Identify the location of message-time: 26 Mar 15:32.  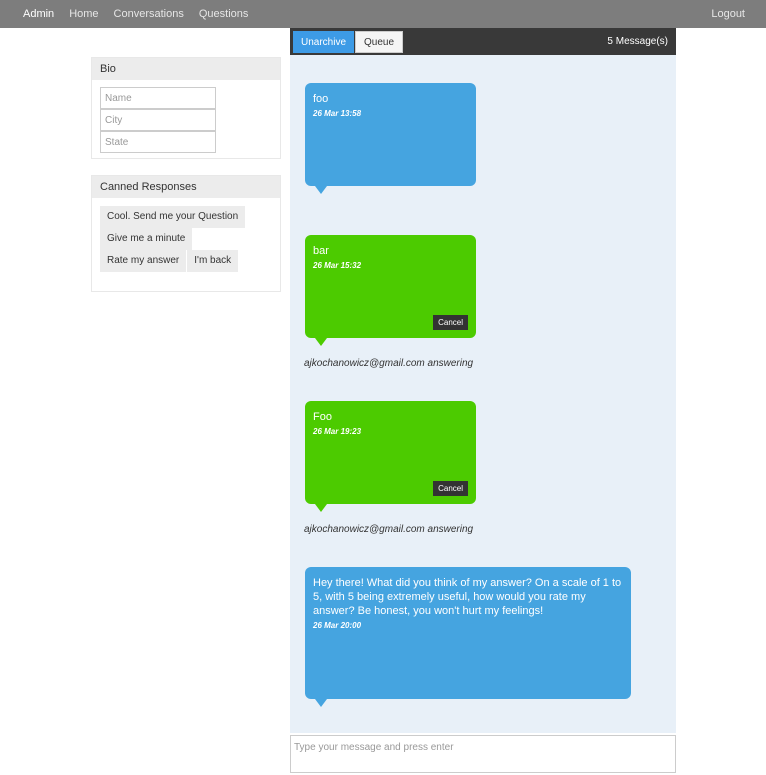
(337, 265).